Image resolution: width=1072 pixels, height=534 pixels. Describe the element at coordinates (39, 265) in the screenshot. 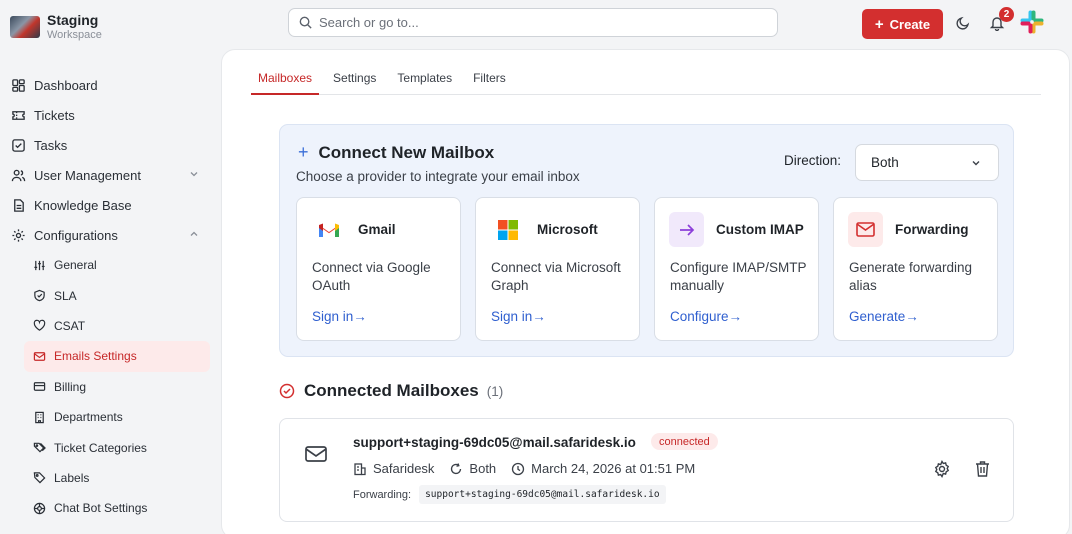

I see `sliders-icon` at that location.